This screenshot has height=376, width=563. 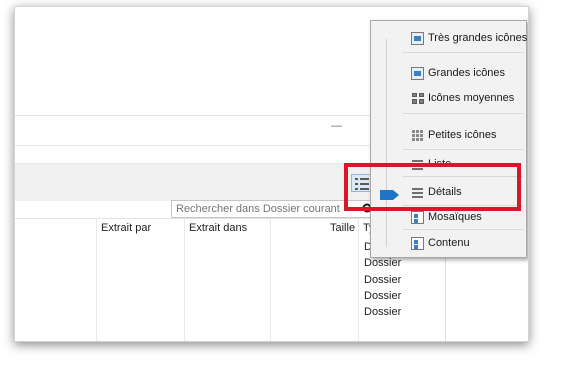 I want to click on small-icons-icon, so click(x=417, y=135).